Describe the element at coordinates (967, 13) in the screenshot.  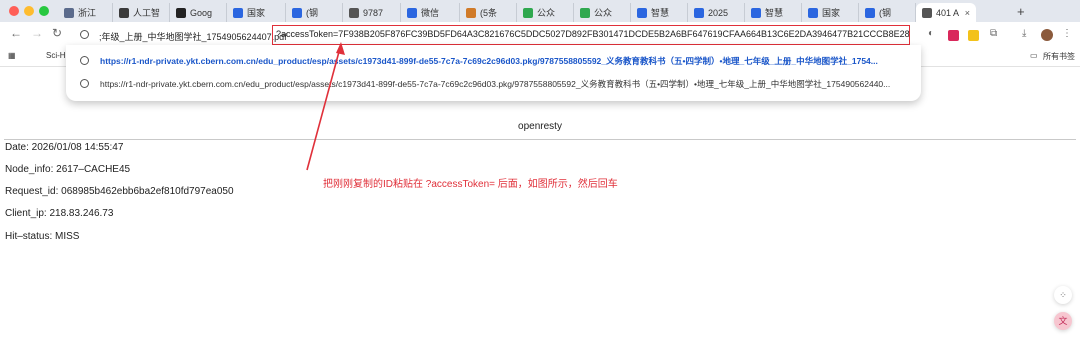
I see `close-tab-icon: ×` at that location.